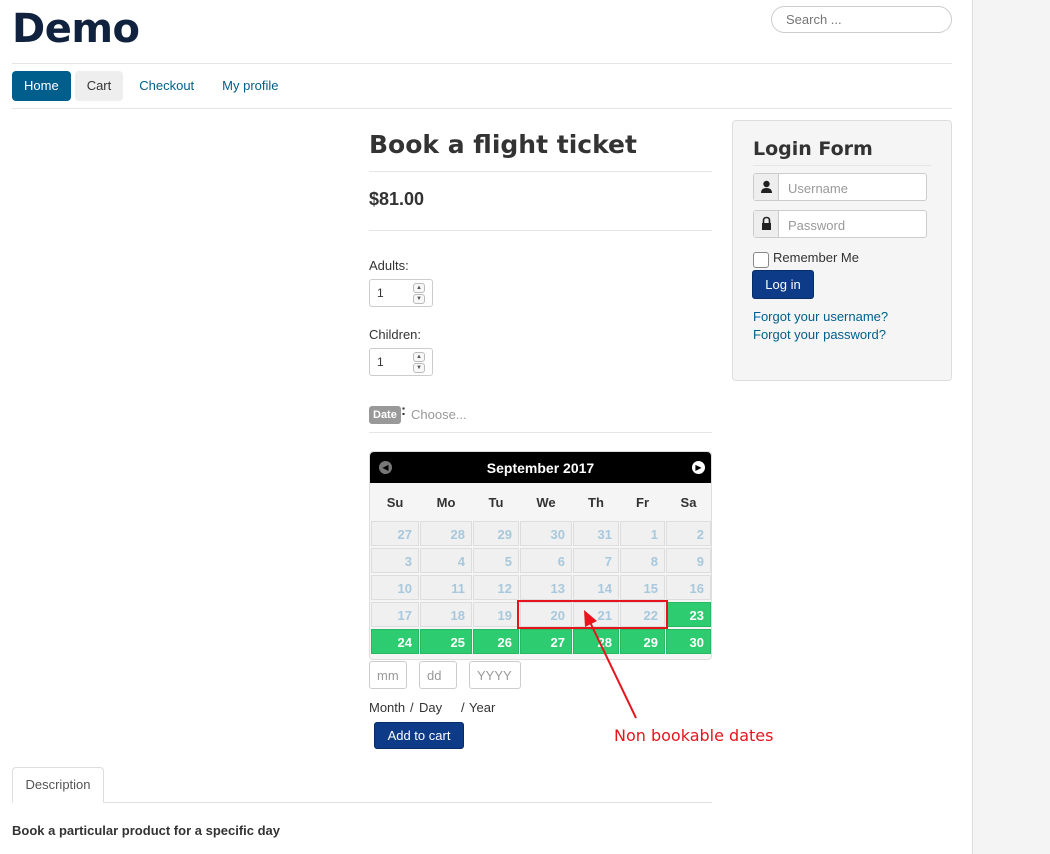 The height and width of the screenshot is (854, 1050). What do you see at coordinates (642, 533) in the screenshot?
I see `calendar-day: 1` at bounding box center [642, 533].